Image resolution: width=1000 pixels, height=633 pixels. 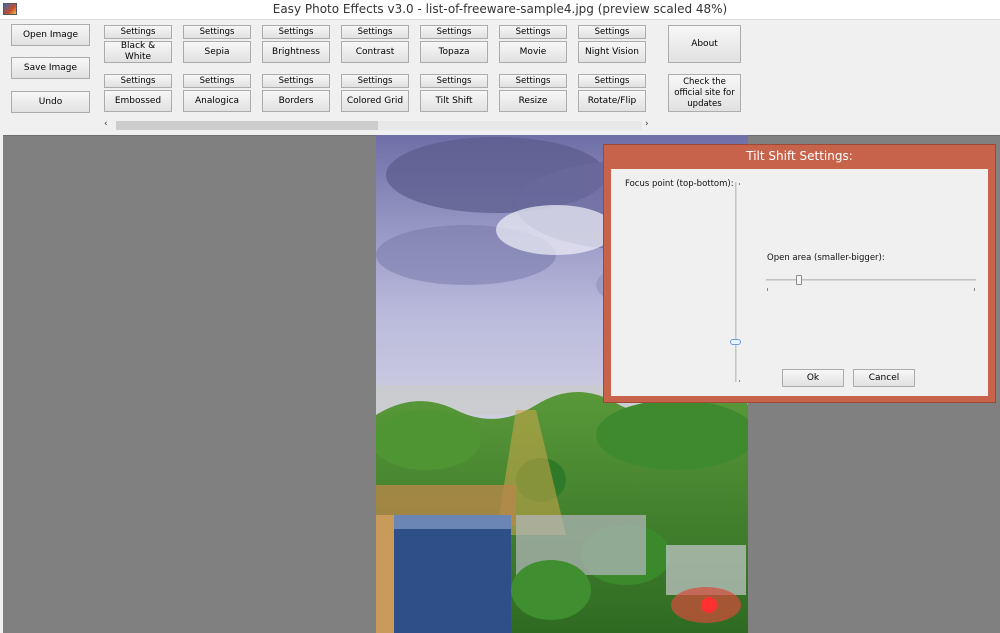 What do you see at coordinates (375, 32) in the screenshot?
I see `contrast-settings-button: Settings` at bounding box center [375, 32].